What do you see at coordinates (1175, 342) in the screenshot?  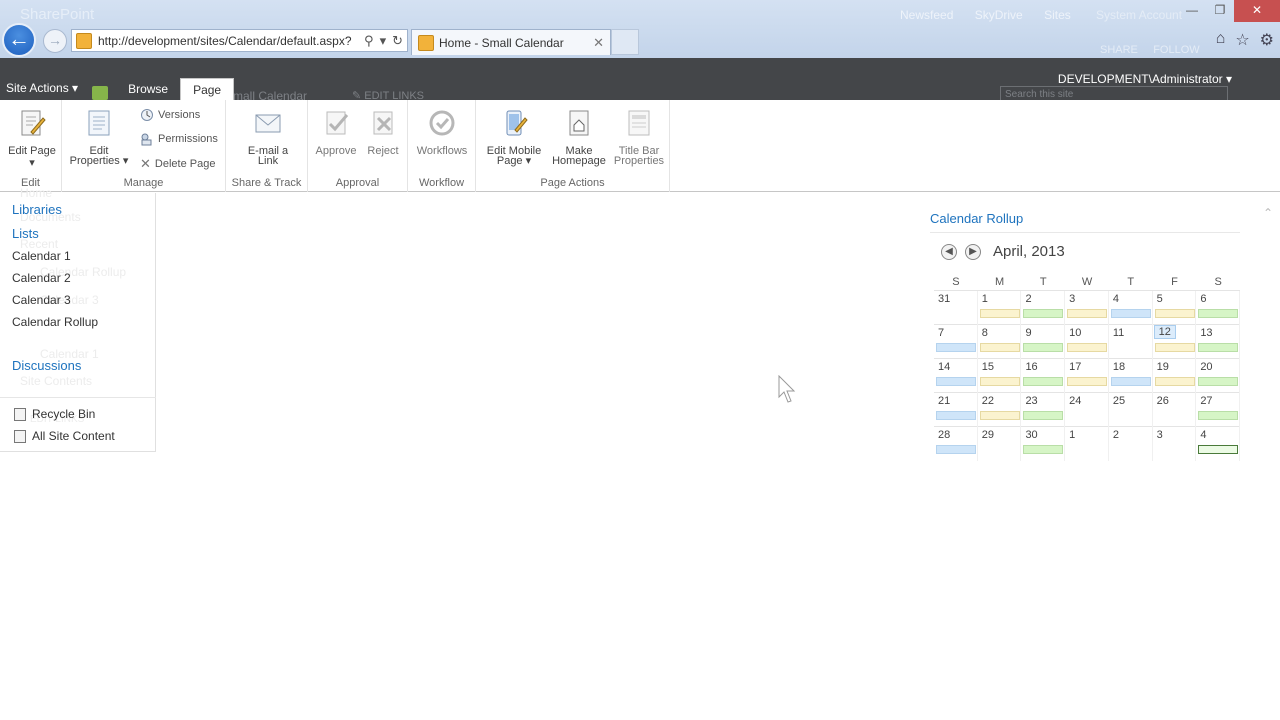 I see `calendar-day-cell: 12` at bounding box center [1175, 342].